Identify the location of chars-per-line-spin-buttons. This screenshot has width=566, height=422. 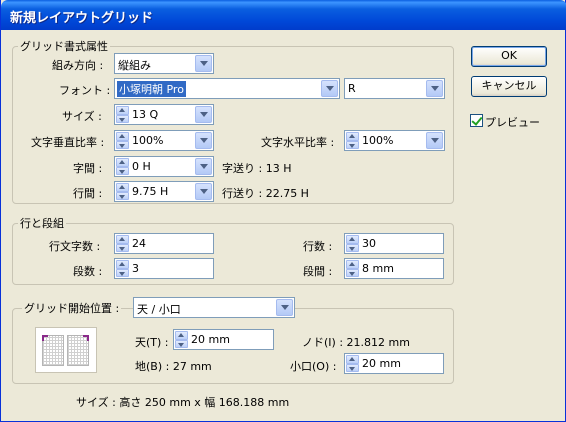
(122, 243).